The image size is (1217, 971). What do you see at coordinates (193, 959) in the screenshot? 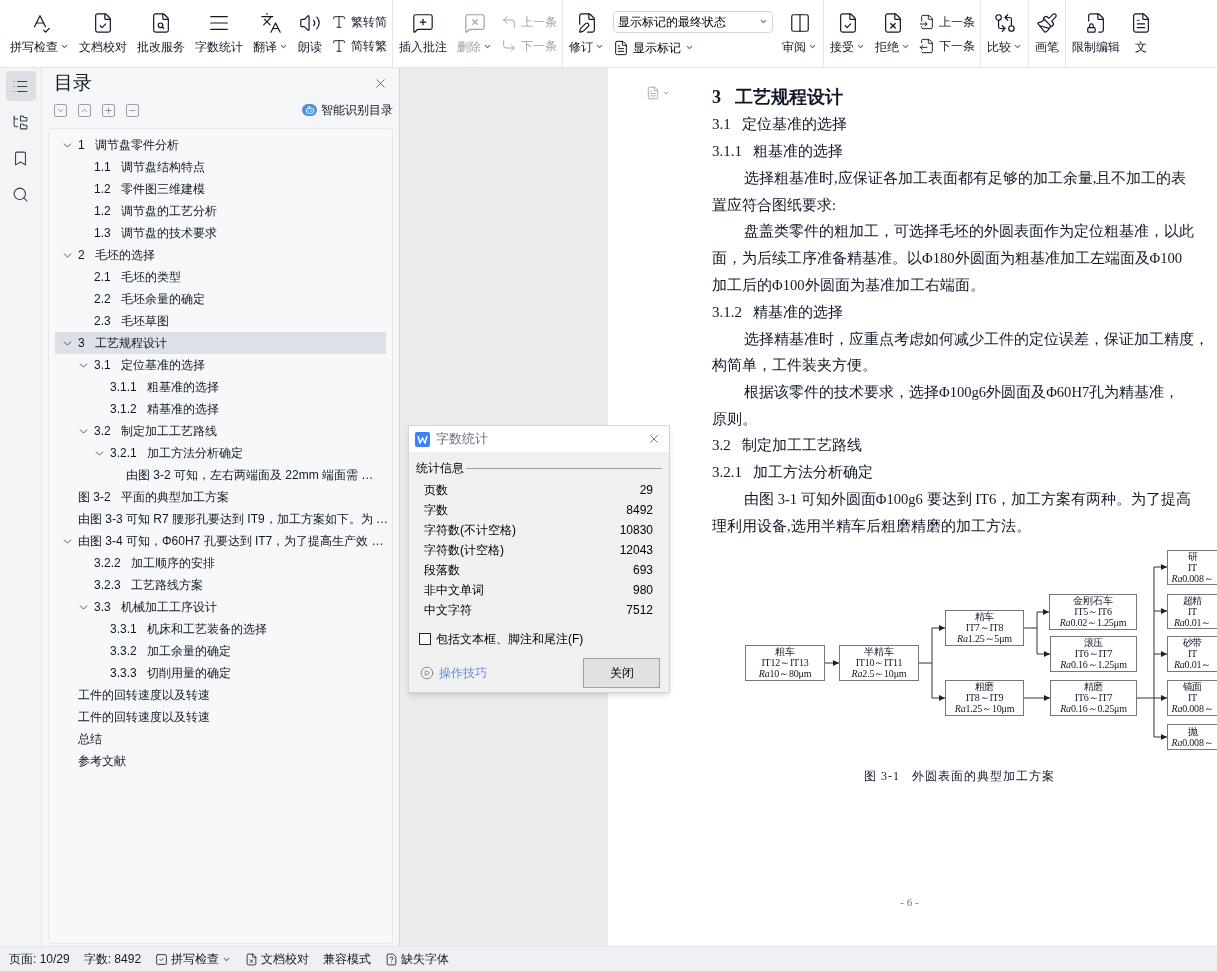
I see `status-button: 拼写检查` at bounding box center [193, 959].